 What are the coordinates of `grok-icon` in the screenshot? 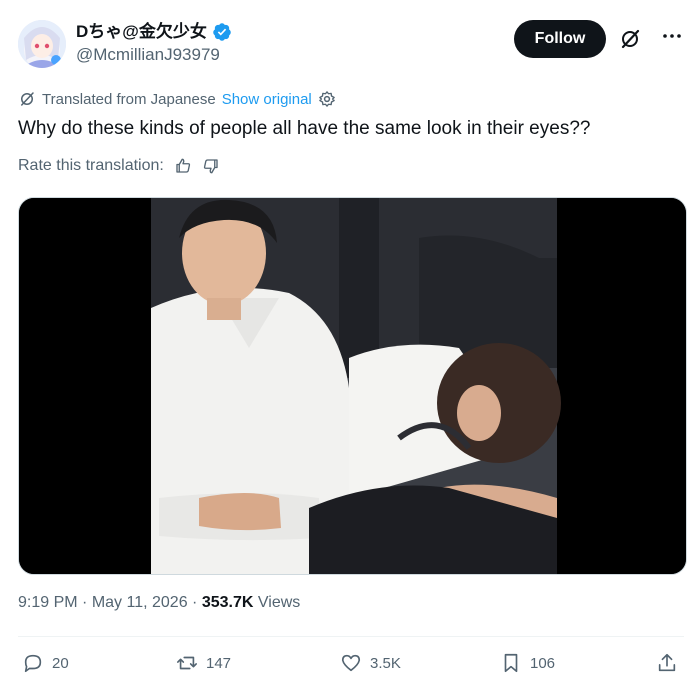 It's located at (630, 39).